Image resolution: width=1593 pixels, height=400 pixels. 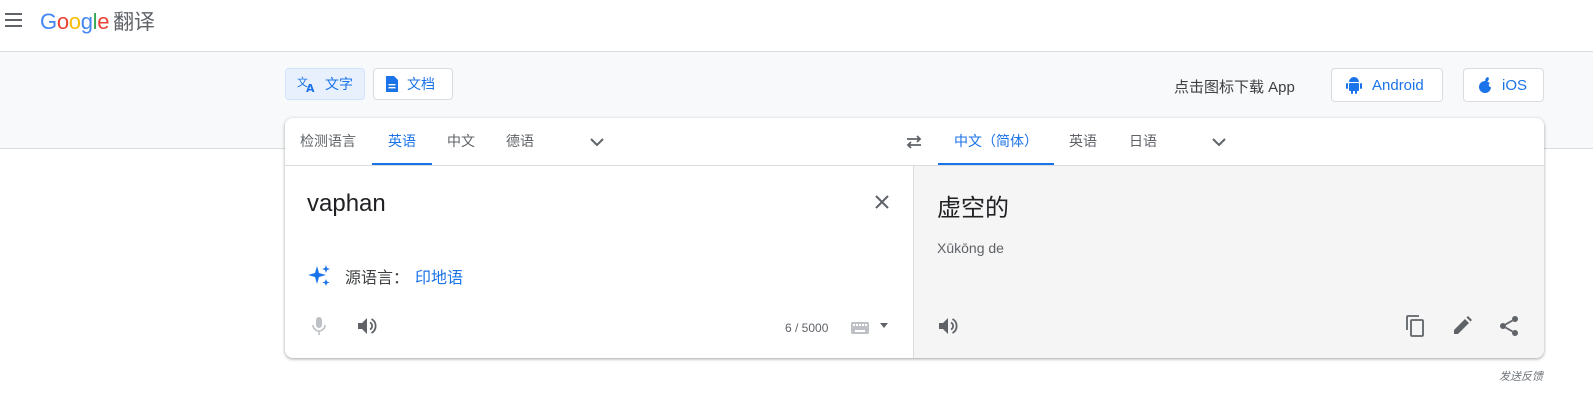 I want to click on copy-icon, so click(x=1415, y=326).